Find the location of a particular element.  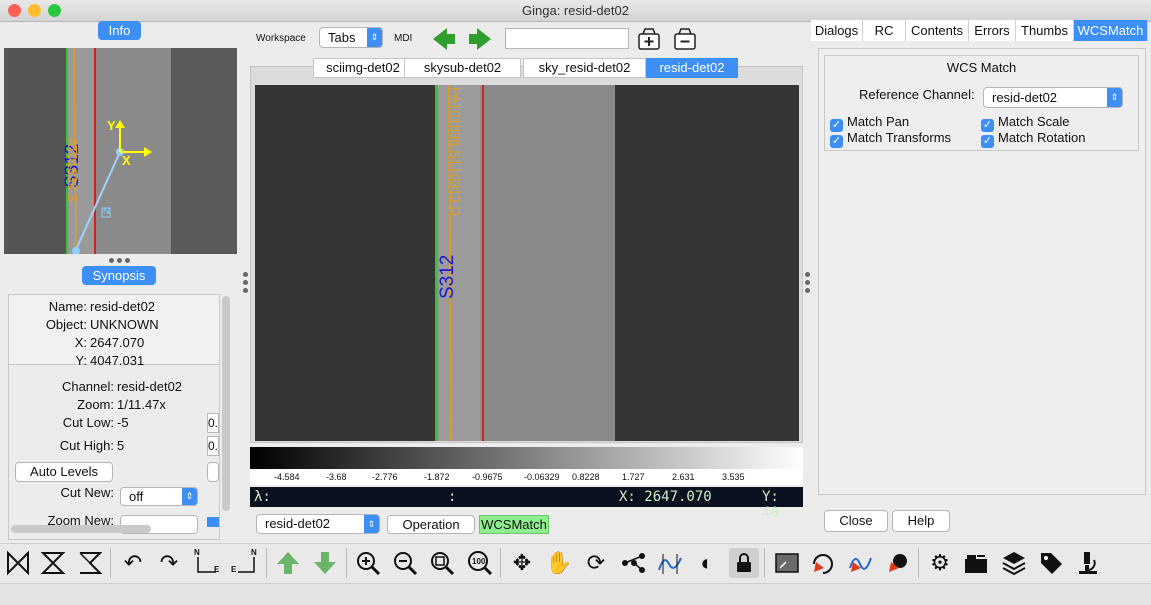

lock-icon is located at coordinates (744, 563).